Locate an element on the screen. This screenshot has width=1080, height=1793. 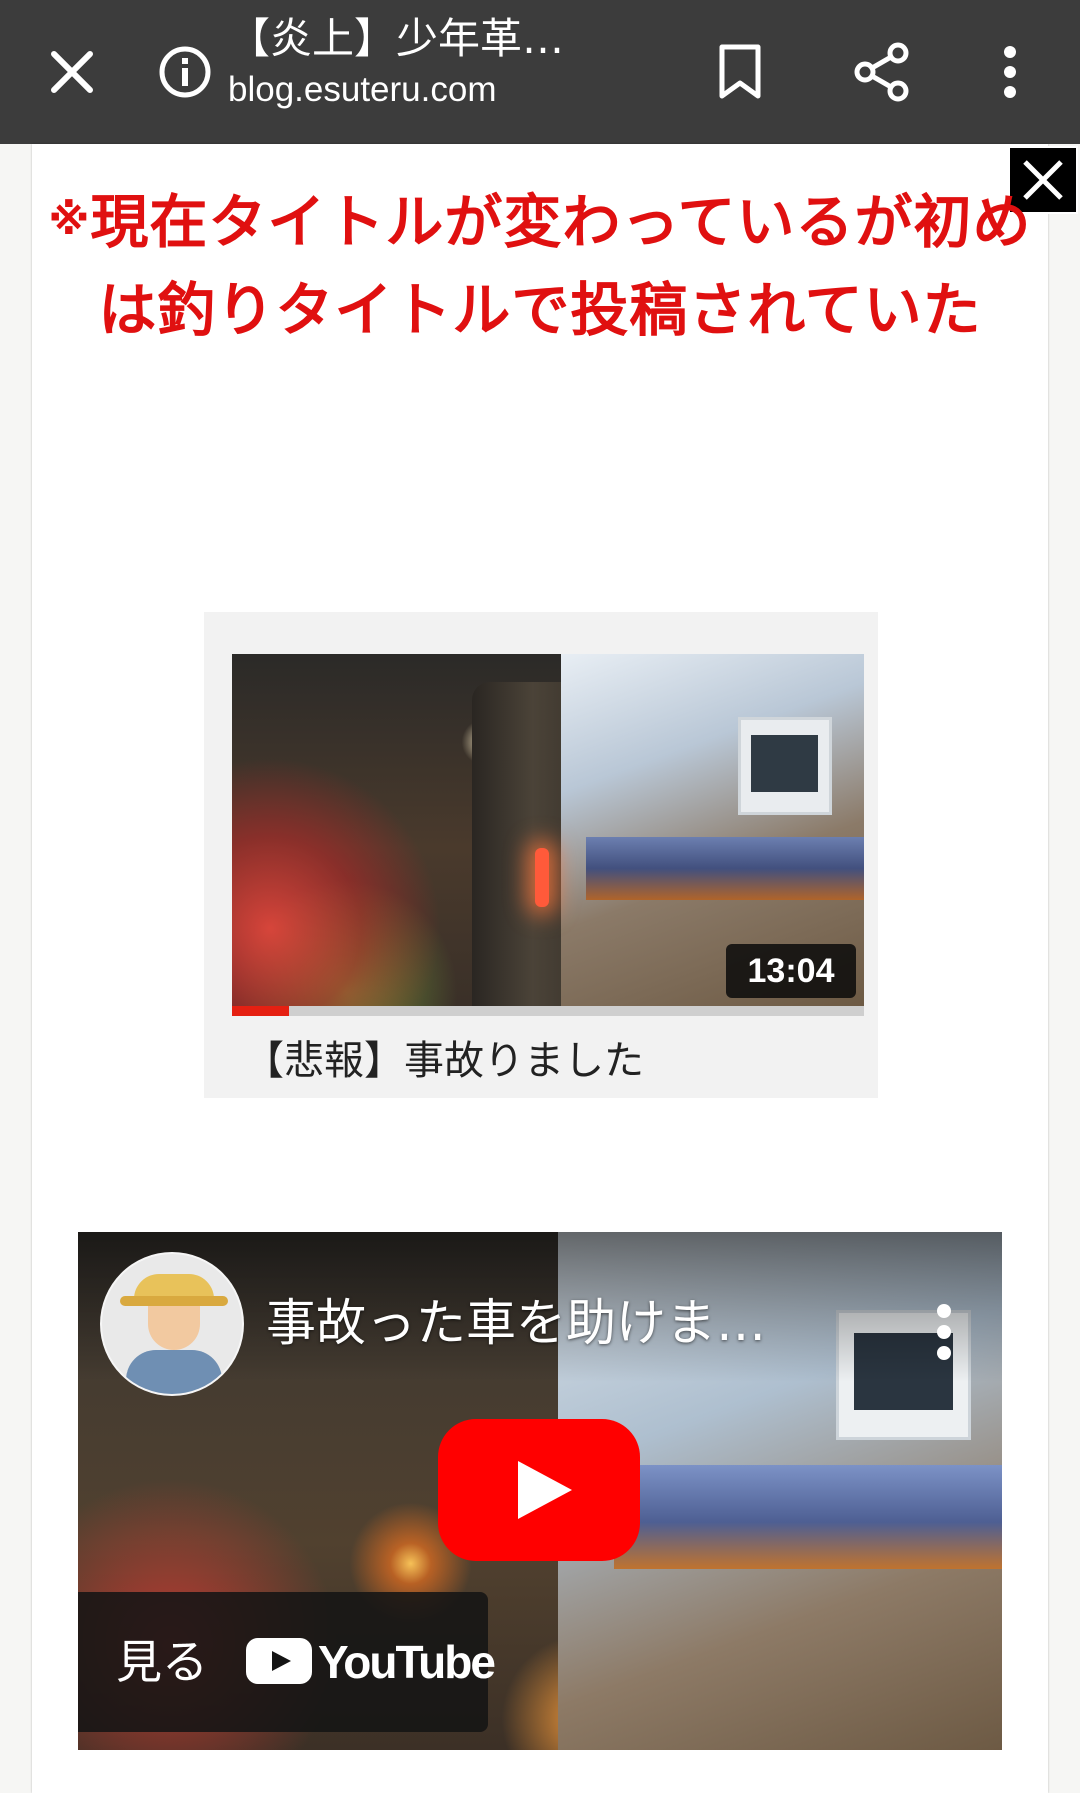
bookmark-icon is located at coordinates (740, 71).